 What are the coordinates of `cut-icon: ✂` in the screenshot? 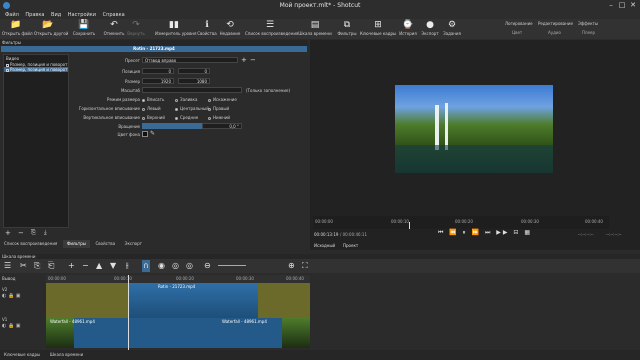 It's located at (23, 266).